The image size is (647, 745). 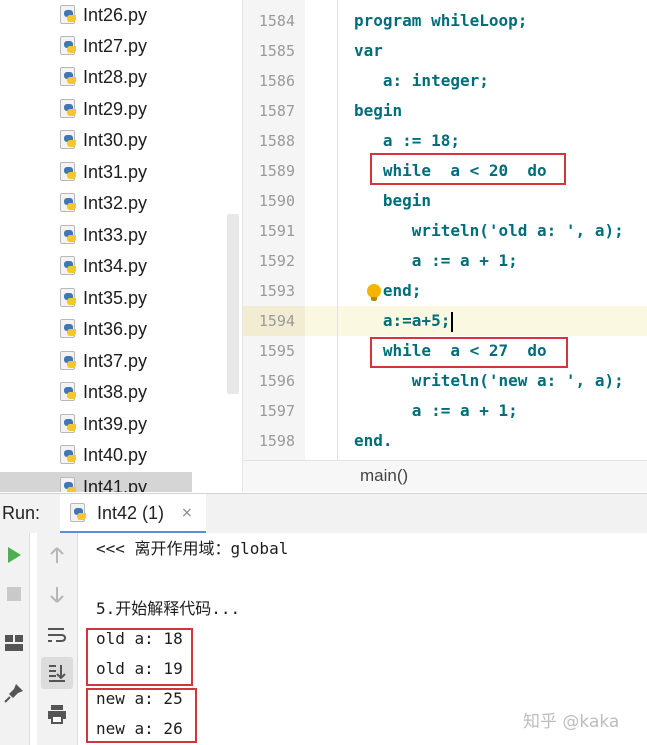 I want to click on tree-file-label: Int26.py, so click(x=115, y=14).